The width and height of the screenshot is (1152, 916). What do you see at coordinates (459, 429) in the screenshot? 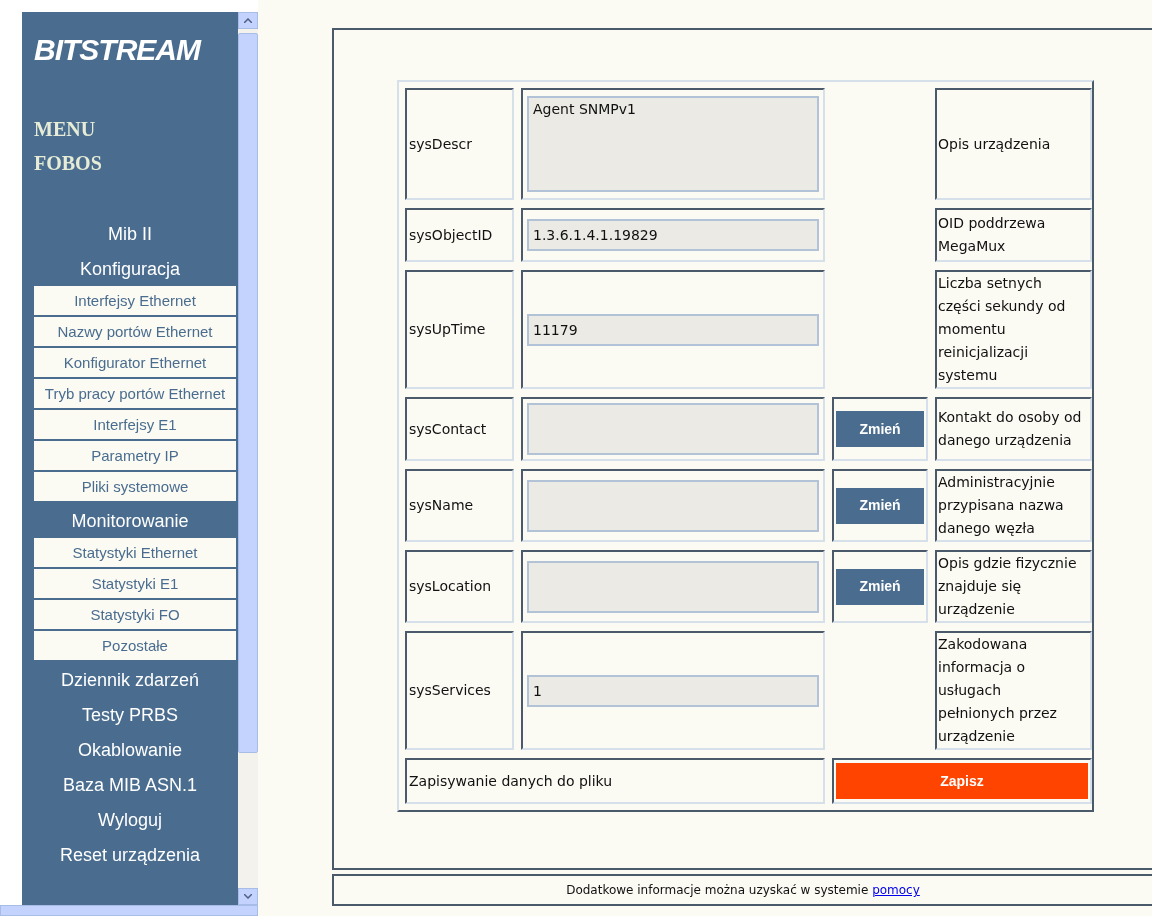
I see `field-label: sysContact` at bounding box center [459, 429].